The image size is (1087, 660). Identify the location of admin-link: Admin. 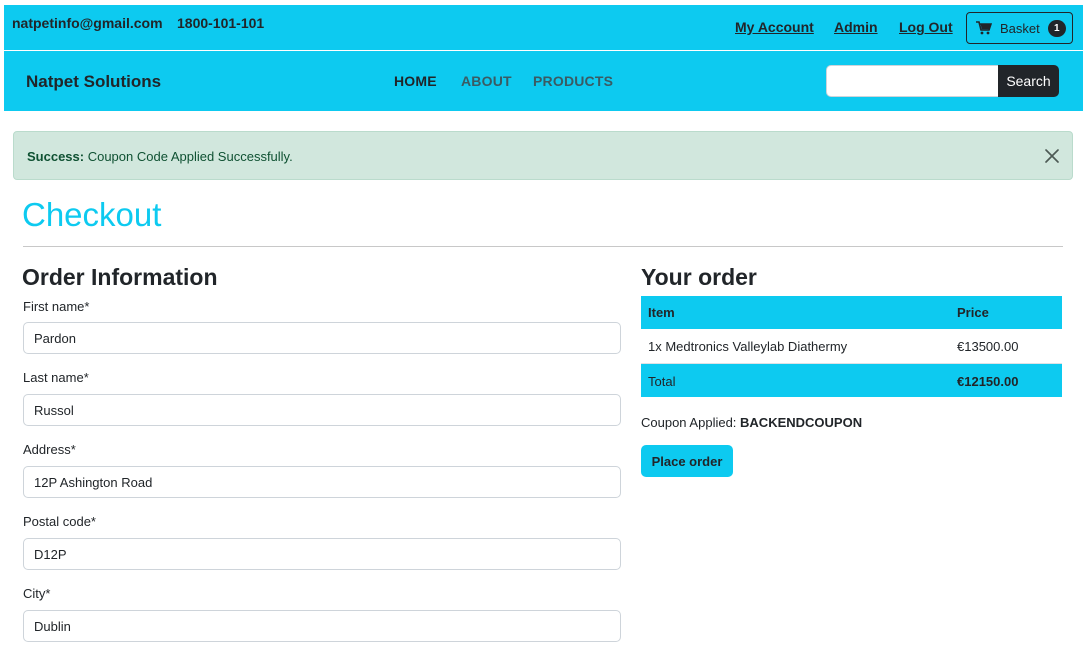
(856, 27).